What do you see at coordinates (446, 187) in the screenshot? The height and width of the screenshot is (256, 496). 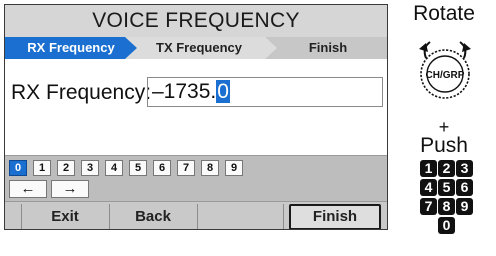 I see `number-key-icon: 5` at bounding box center [446, 187].